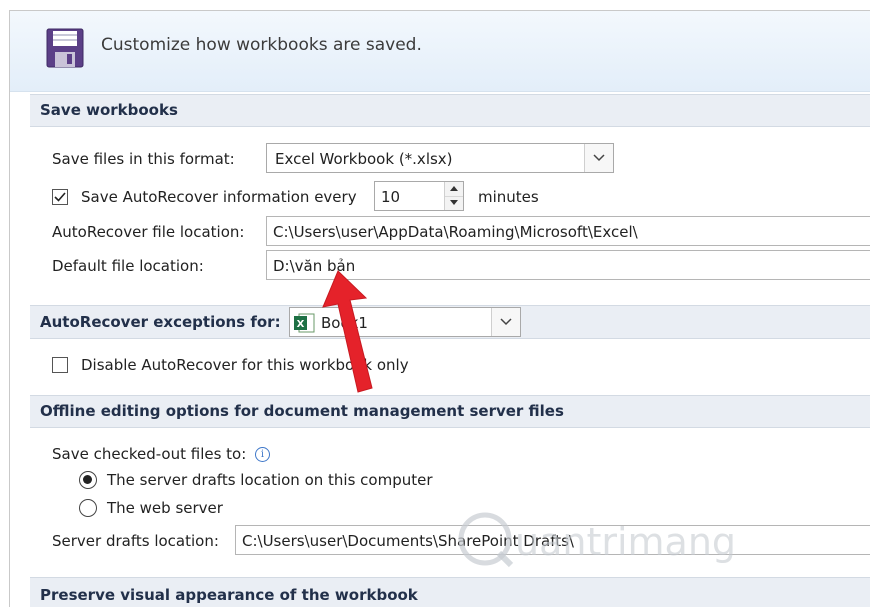  What do you see at coordinates (219, 197) in the screenshot?
I see `autorecover-label: Save AutoRecover information every` at bounding box center [219, 197].